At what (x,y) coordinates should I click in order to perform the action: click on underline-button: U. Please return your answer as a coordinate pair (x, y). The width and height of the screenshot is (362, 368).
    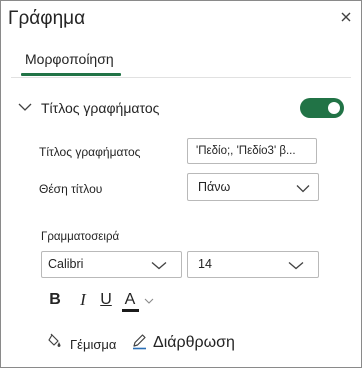
    Looking at the image, I should click on (106, 300).